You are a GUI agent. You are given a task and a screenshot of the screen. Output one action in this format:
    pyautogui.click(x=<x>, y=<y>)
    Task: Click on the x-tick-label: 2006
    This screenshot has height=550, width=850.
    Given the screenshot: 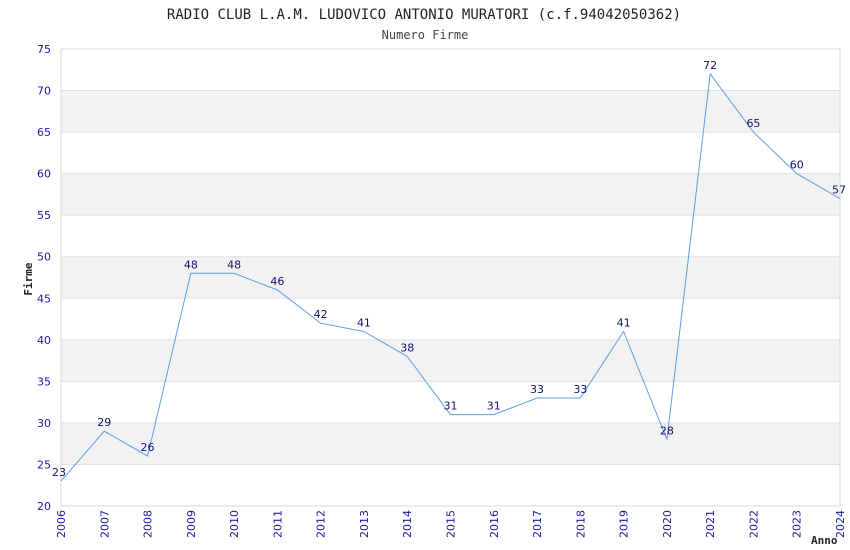 What is the action you would take?
    pyautogui.click(x=61, y=524)
    